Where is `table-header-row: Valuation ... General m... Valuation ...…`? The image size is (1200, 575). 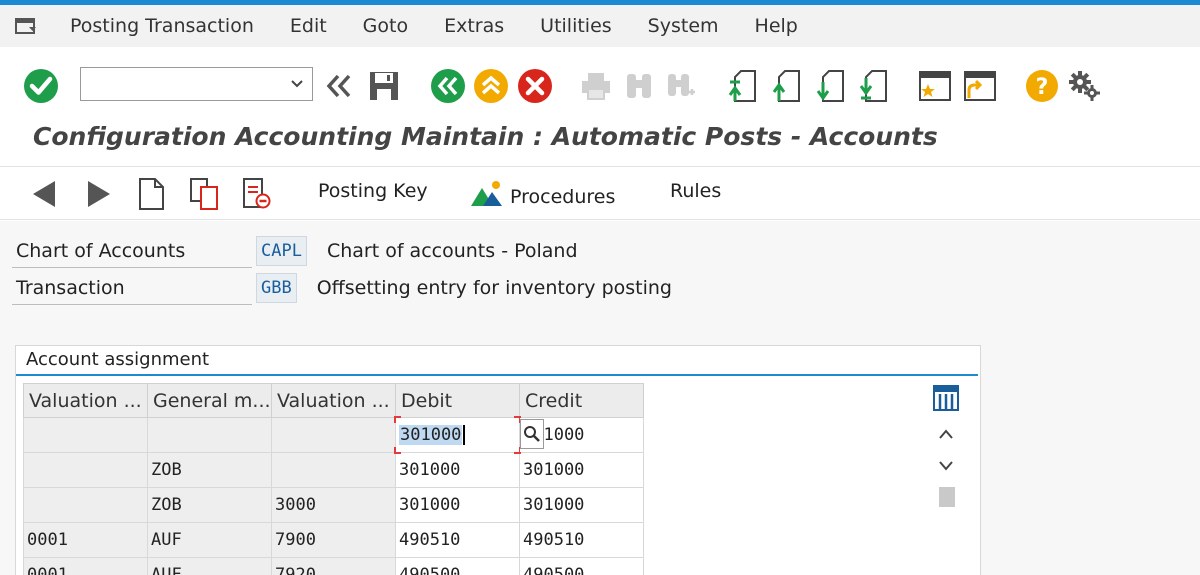 table-header-row: Valuation ... General m... Valuation ...… is located at coordinates (333, 400).